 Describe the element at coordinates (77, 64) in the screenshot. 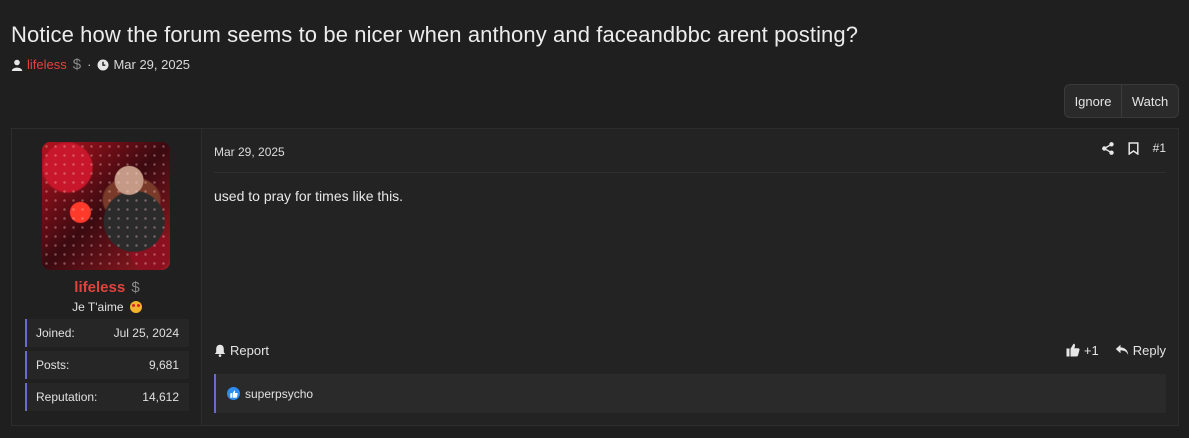

I see `author-badge: $` at that location.